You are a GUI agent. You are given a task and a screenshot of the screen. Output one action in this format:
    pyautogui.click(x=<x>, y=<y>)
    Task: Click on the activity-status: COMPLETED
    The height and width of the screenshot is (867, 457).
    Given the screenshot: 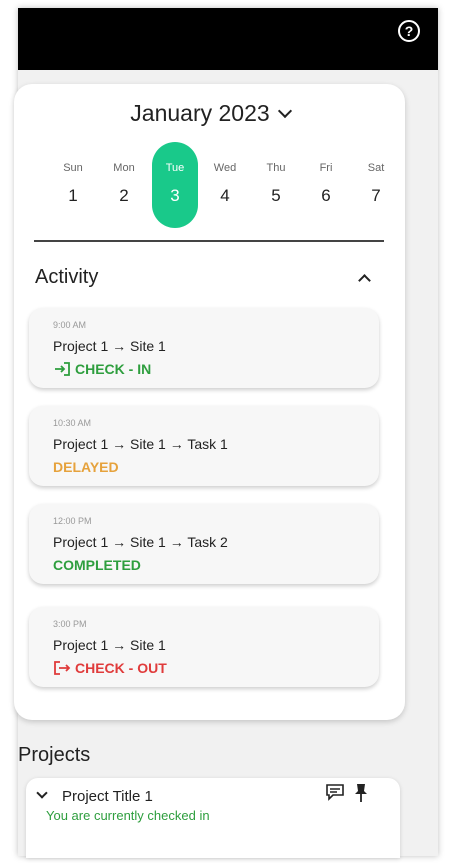 What is the action you would take?
    pyautogui.click(x=97, y=565)
    